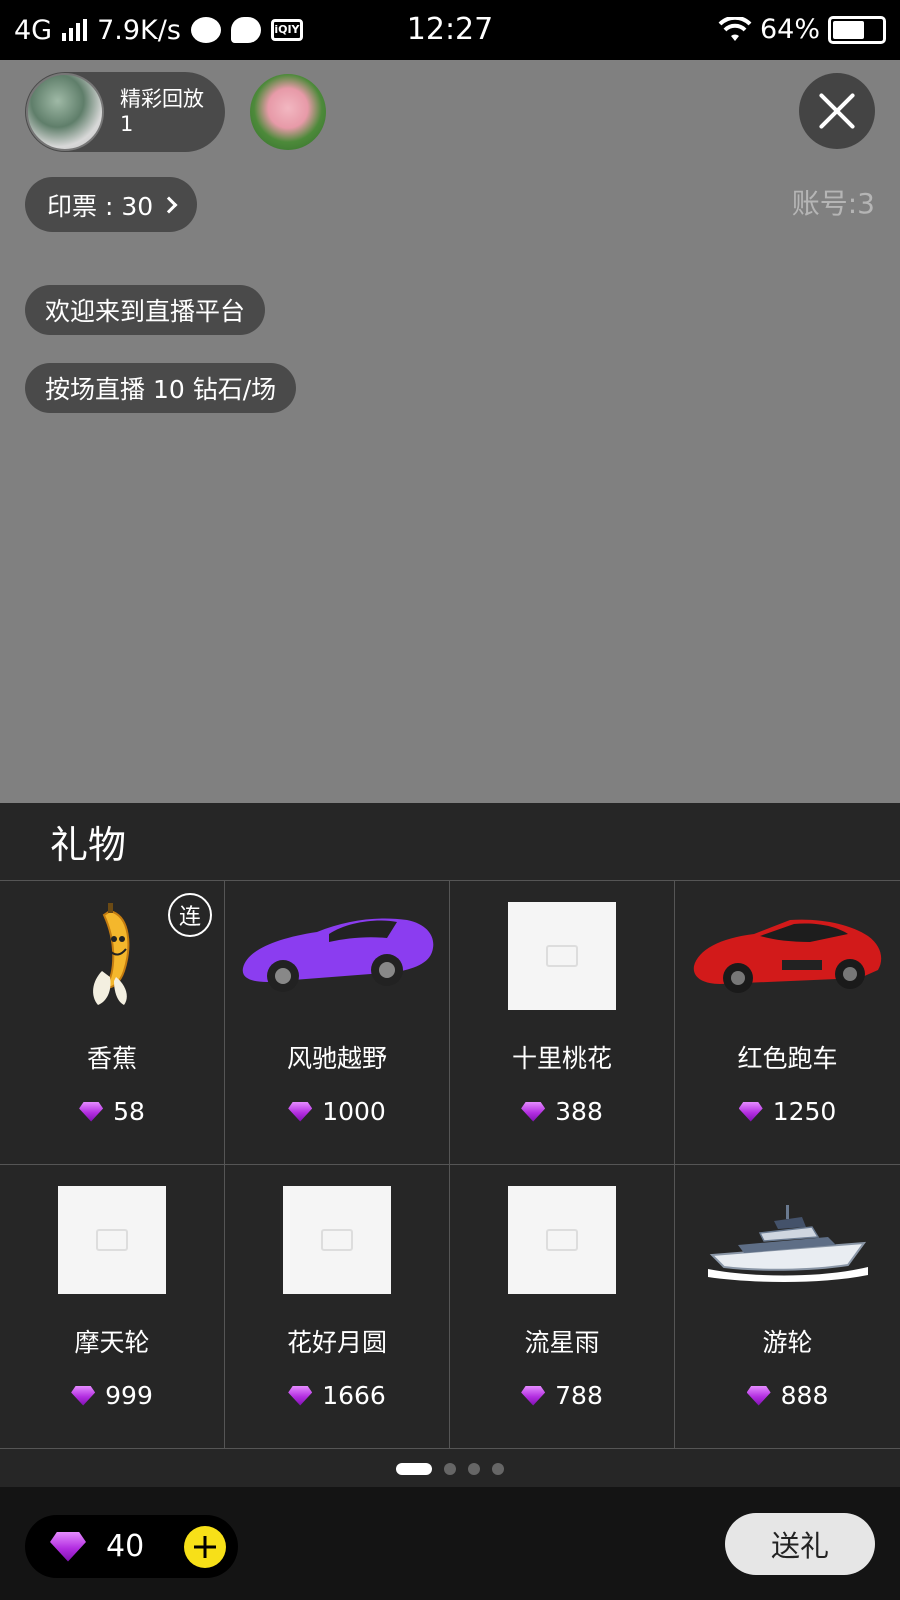  What do you see at coordinates (336, 1058) in the screenshot?
I see `gift-name: 风驰越野` at bounding box center [336, 1058].